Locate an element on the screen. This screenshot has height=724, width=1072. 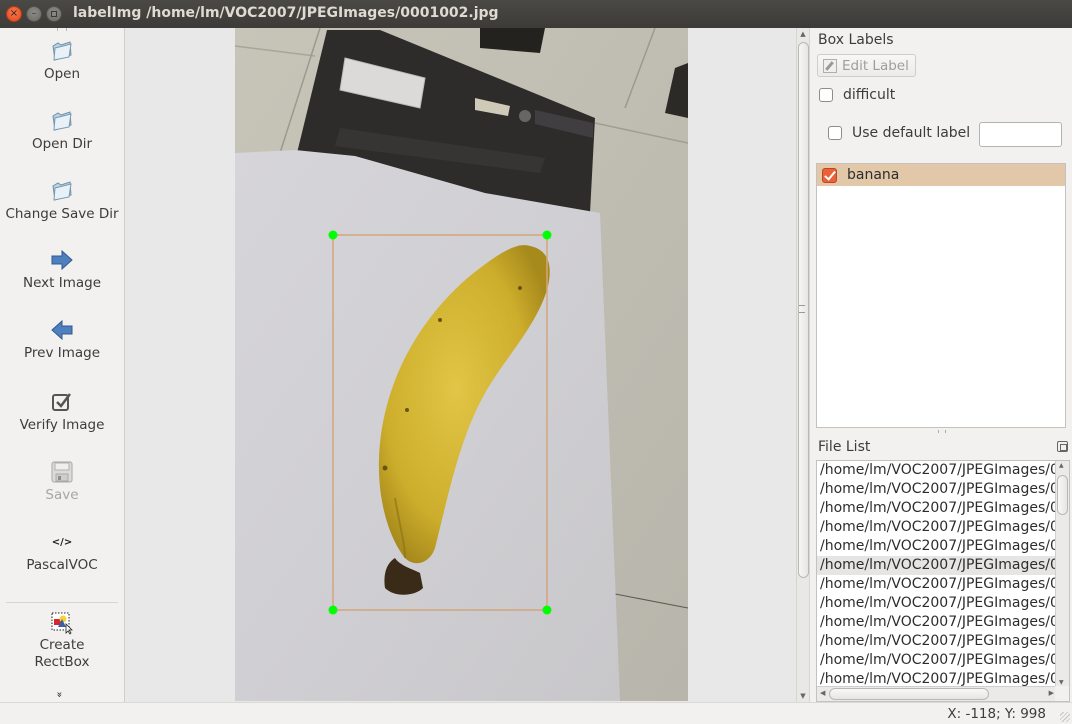
status-bar: X: -118; Y: 998 is located at coordinates (536, 713).